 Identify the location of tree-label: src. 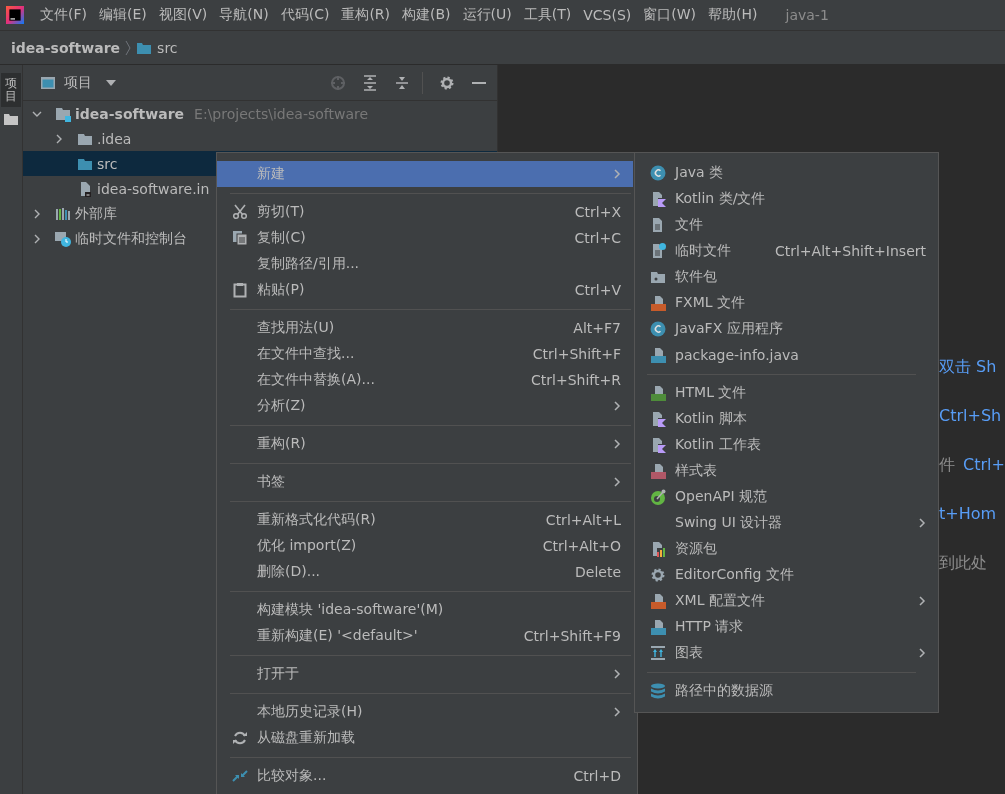
(107, 163).